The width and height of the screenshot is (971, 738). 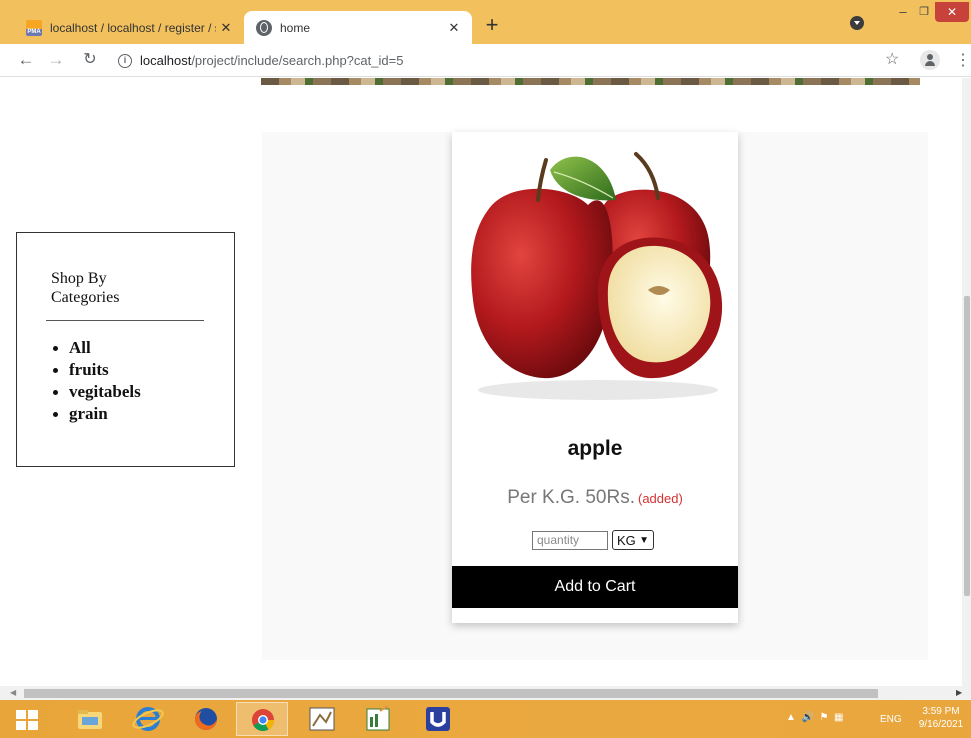 I want to click on globe-icon, so click(x=264, y=27).